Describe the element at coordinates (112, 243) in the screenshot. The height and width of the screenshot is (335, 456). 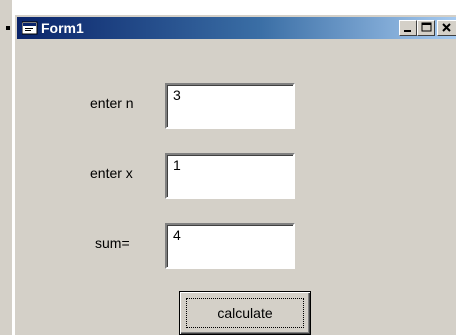
I see `sum-label: sum=` at that location.